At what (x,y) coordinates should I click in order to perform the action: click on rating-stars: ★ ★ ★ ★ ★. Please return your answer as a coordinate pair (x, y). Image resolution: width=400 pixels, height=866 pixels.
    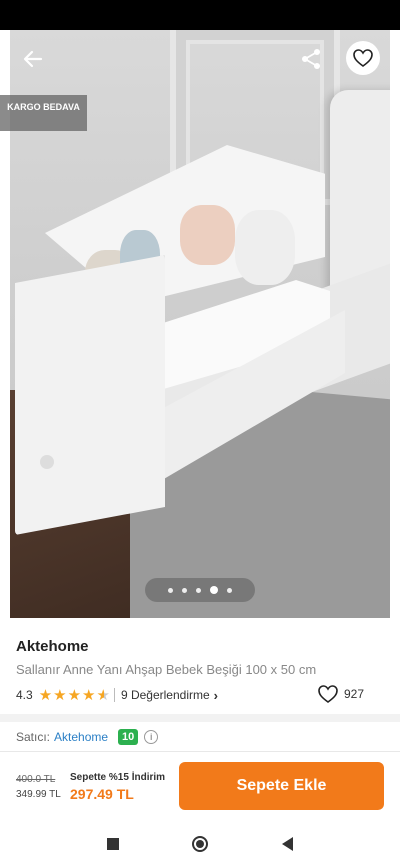
    Looking at the image, I should click on (74, 695).